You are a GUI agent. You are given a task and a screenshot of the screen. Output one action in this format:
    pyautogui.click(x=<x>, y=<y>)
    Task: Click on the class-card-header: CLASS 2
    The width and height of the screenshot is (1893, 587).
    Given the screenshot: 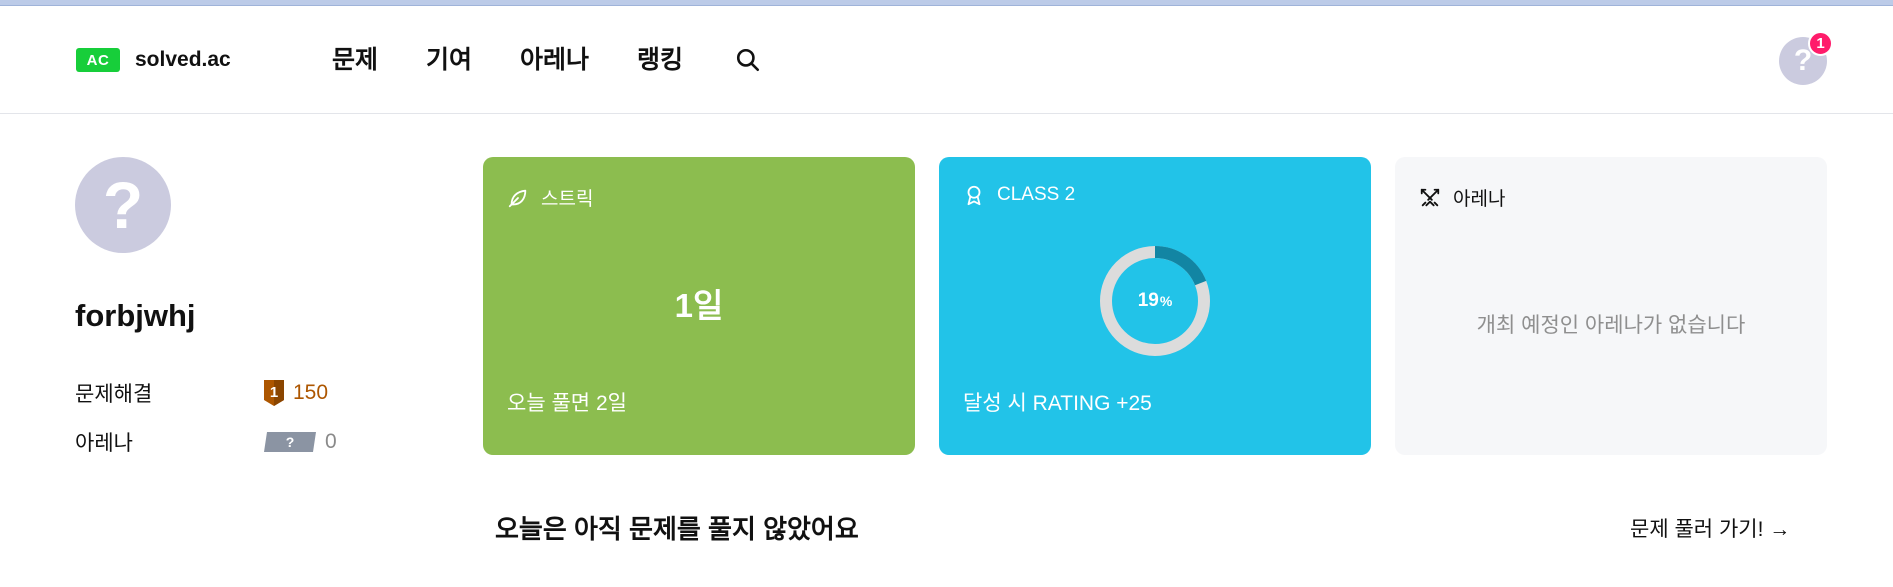 What is the action you would take?
    pyautogui.click(x=1019, y=195)
    